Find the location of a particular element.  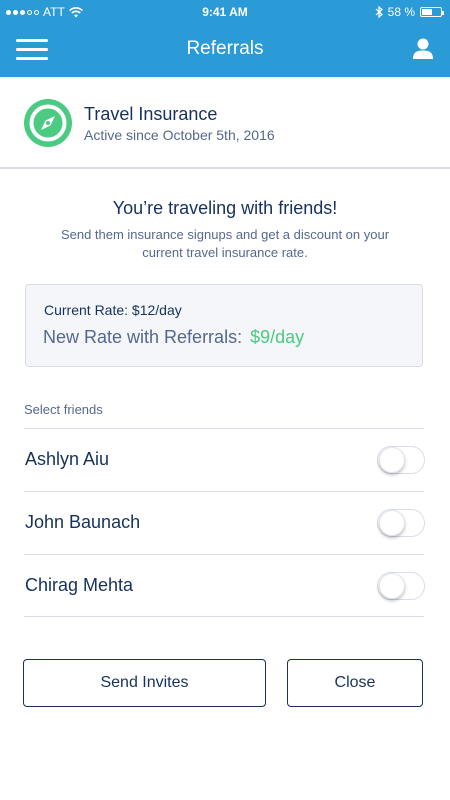

new-rate: New Rate with Referrals: $9/day is located at coordinates (173, 337).